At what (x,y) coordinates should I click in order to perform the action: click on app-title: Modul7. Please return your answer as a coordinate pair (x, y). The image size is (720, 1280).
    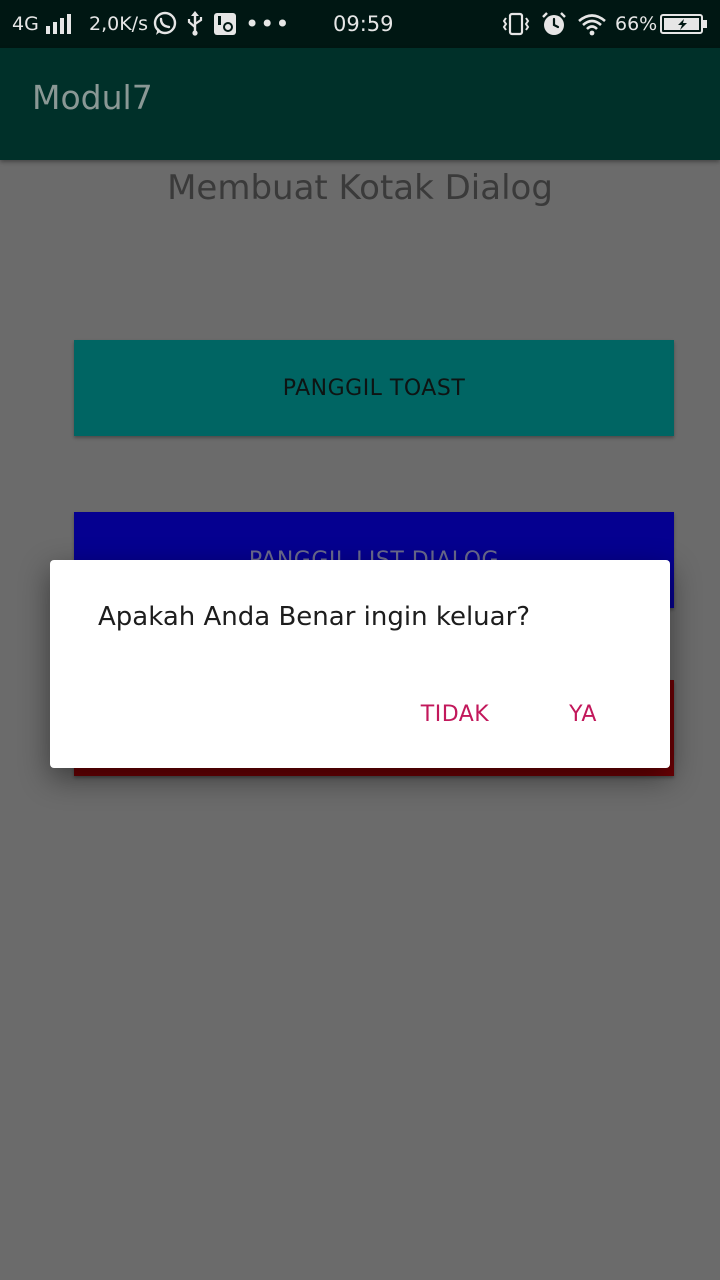
    Looking at the image, I should click on (92, 97).